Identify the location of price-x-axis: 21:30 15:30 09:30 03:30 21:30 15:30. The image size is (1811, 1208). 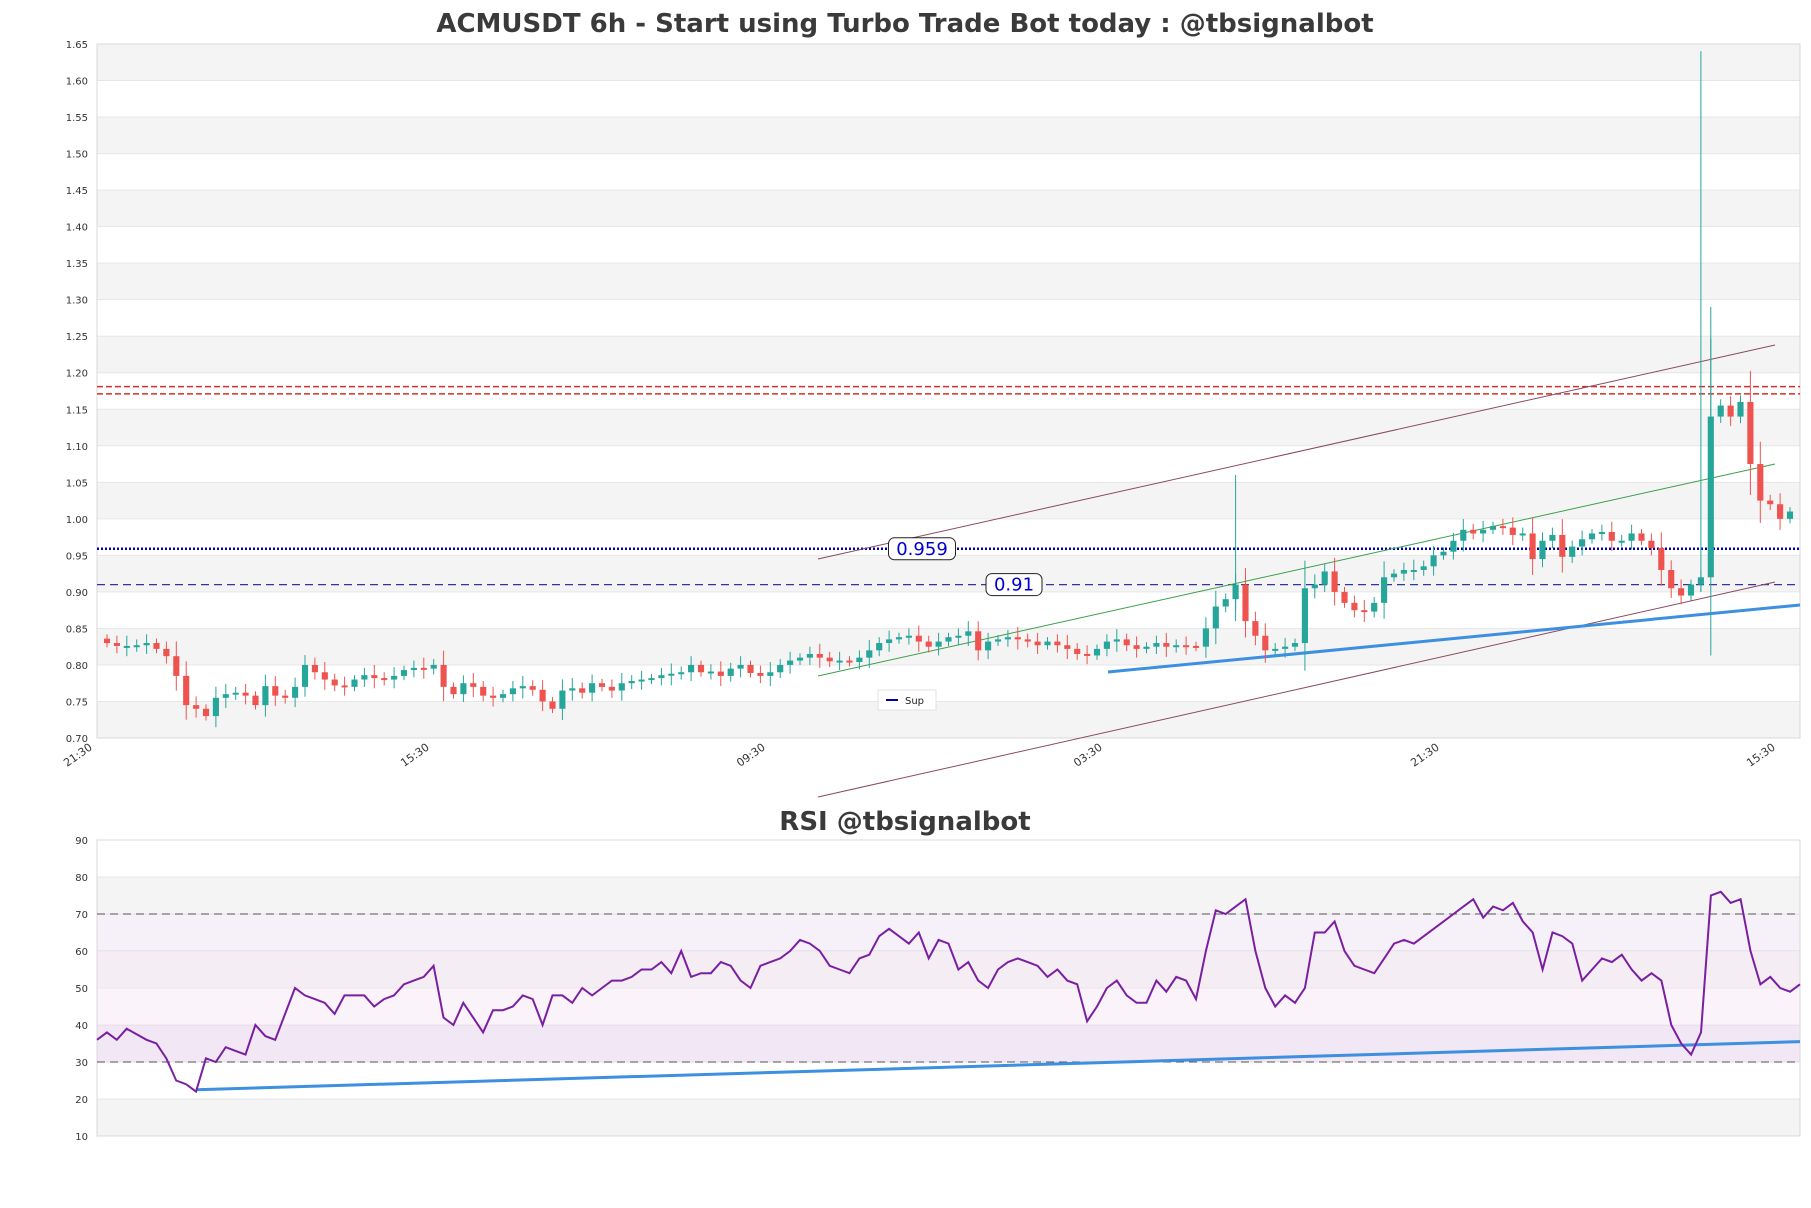
(919, 755).